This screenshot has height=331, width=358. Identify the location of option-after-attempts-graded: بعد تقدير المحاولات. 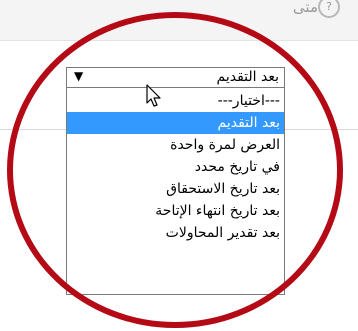
(175, 233).